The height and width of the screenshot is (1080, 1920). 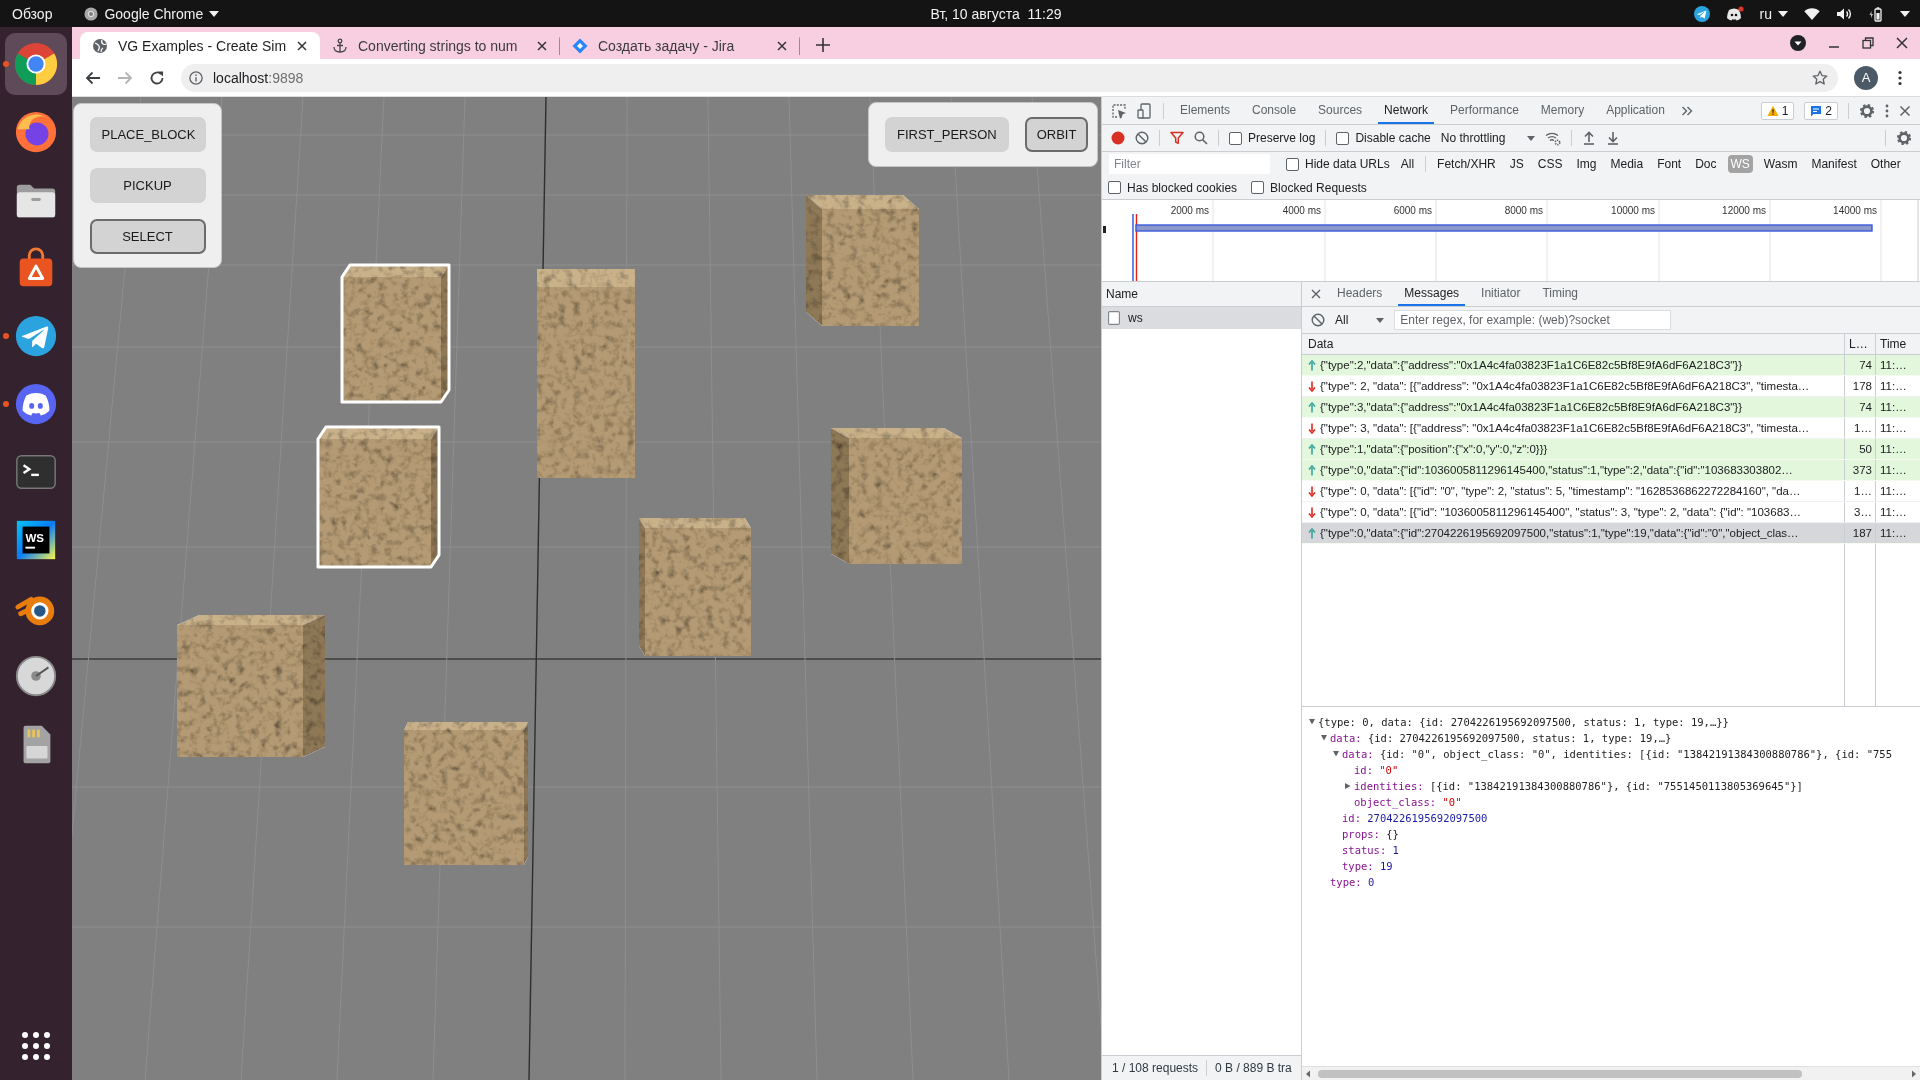 What do you see at coordinates (152, 13) in the screenshot?
I see `app-menu-button: Google Chrome` at bounding box center [152, 13].